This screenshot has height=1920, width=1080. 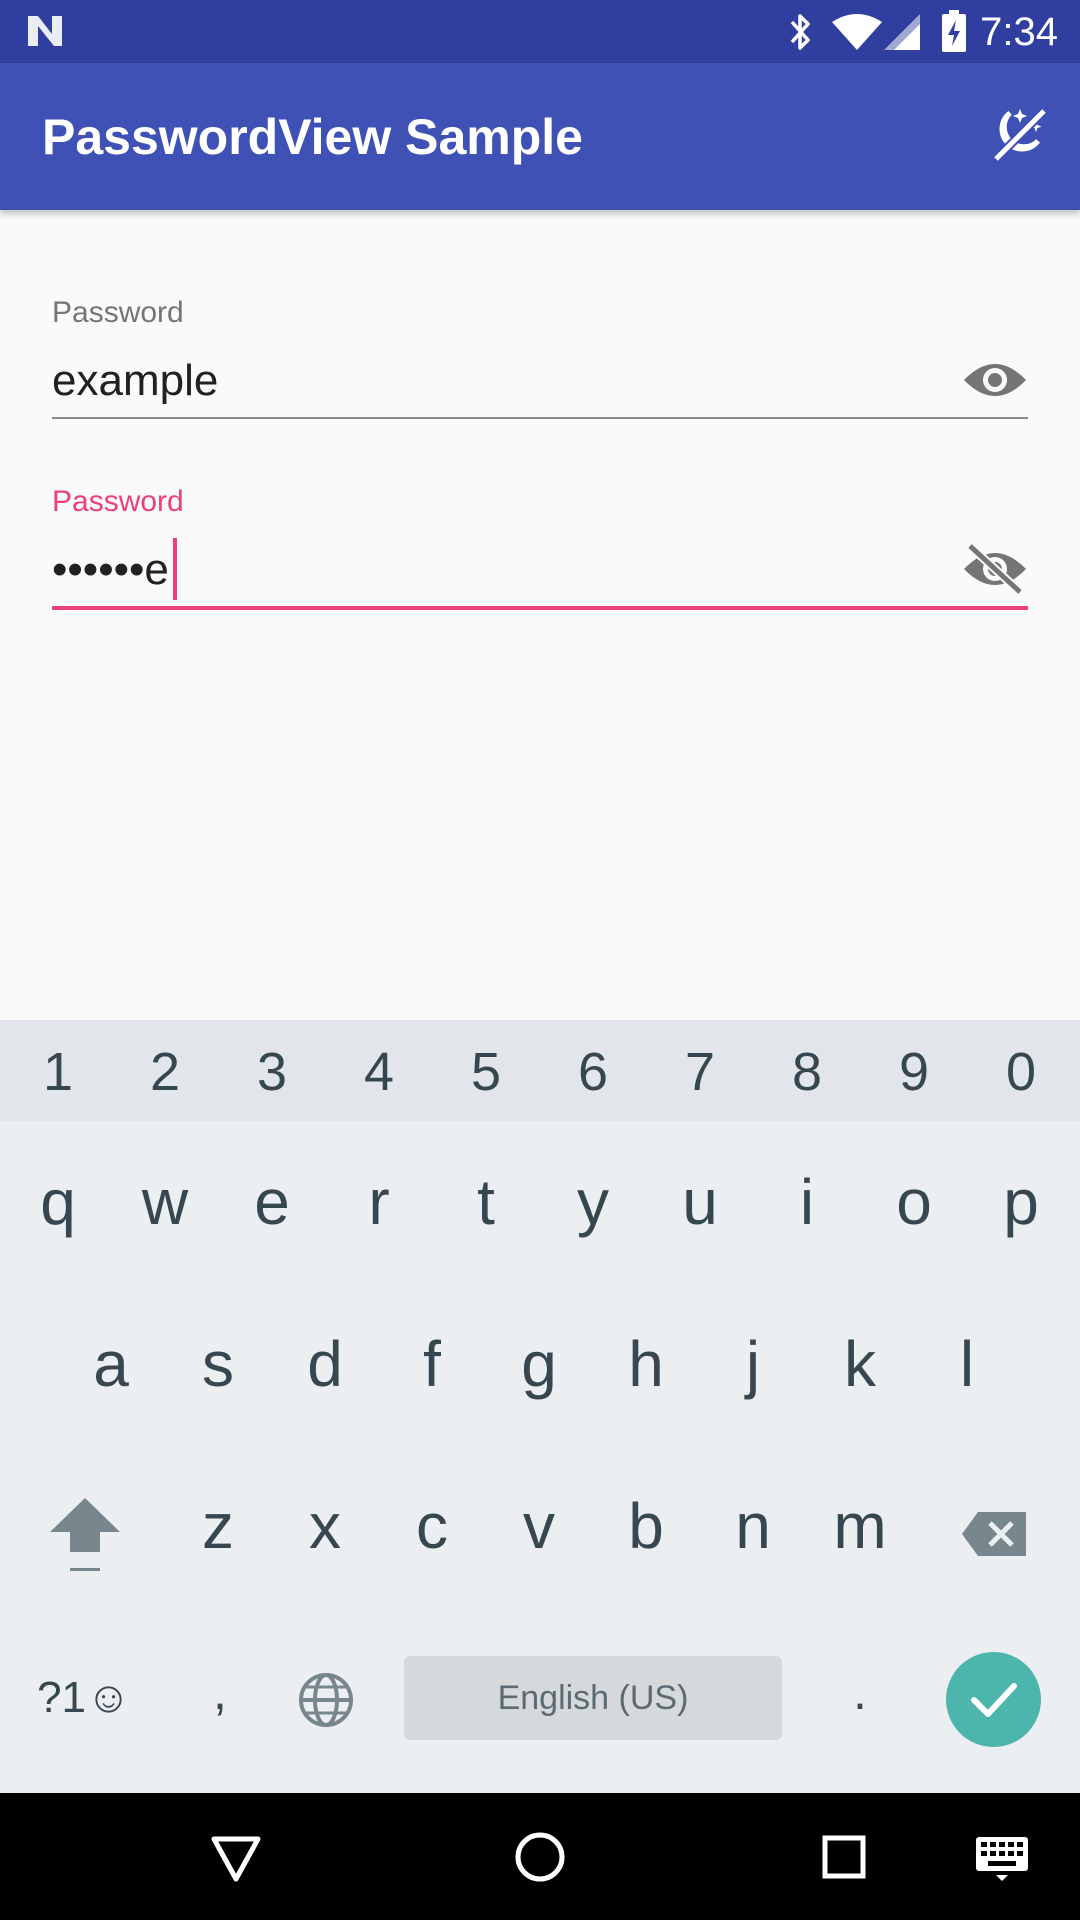 What do you see at coordinates (220, 1692) in the screenshot?
I see `comma-key: ,` at bounding box center [220, 1692].